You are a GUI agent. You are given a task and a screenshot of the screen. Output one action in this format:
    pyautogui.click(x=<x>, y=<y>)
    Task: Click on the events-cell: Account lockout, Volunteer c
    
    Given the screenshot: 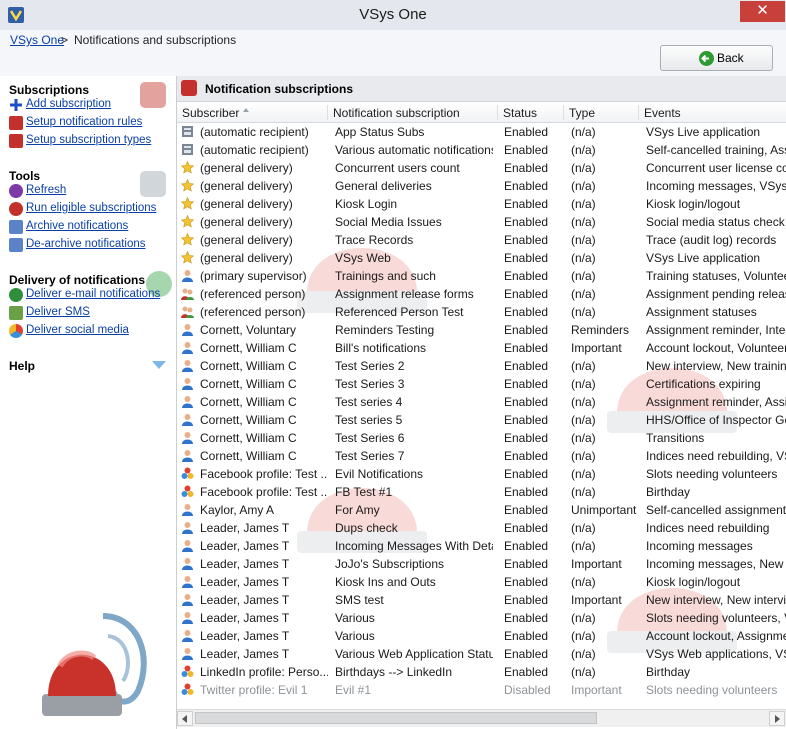 What is the action you would take?
    pyautogui.click(x=716, y=348)
    